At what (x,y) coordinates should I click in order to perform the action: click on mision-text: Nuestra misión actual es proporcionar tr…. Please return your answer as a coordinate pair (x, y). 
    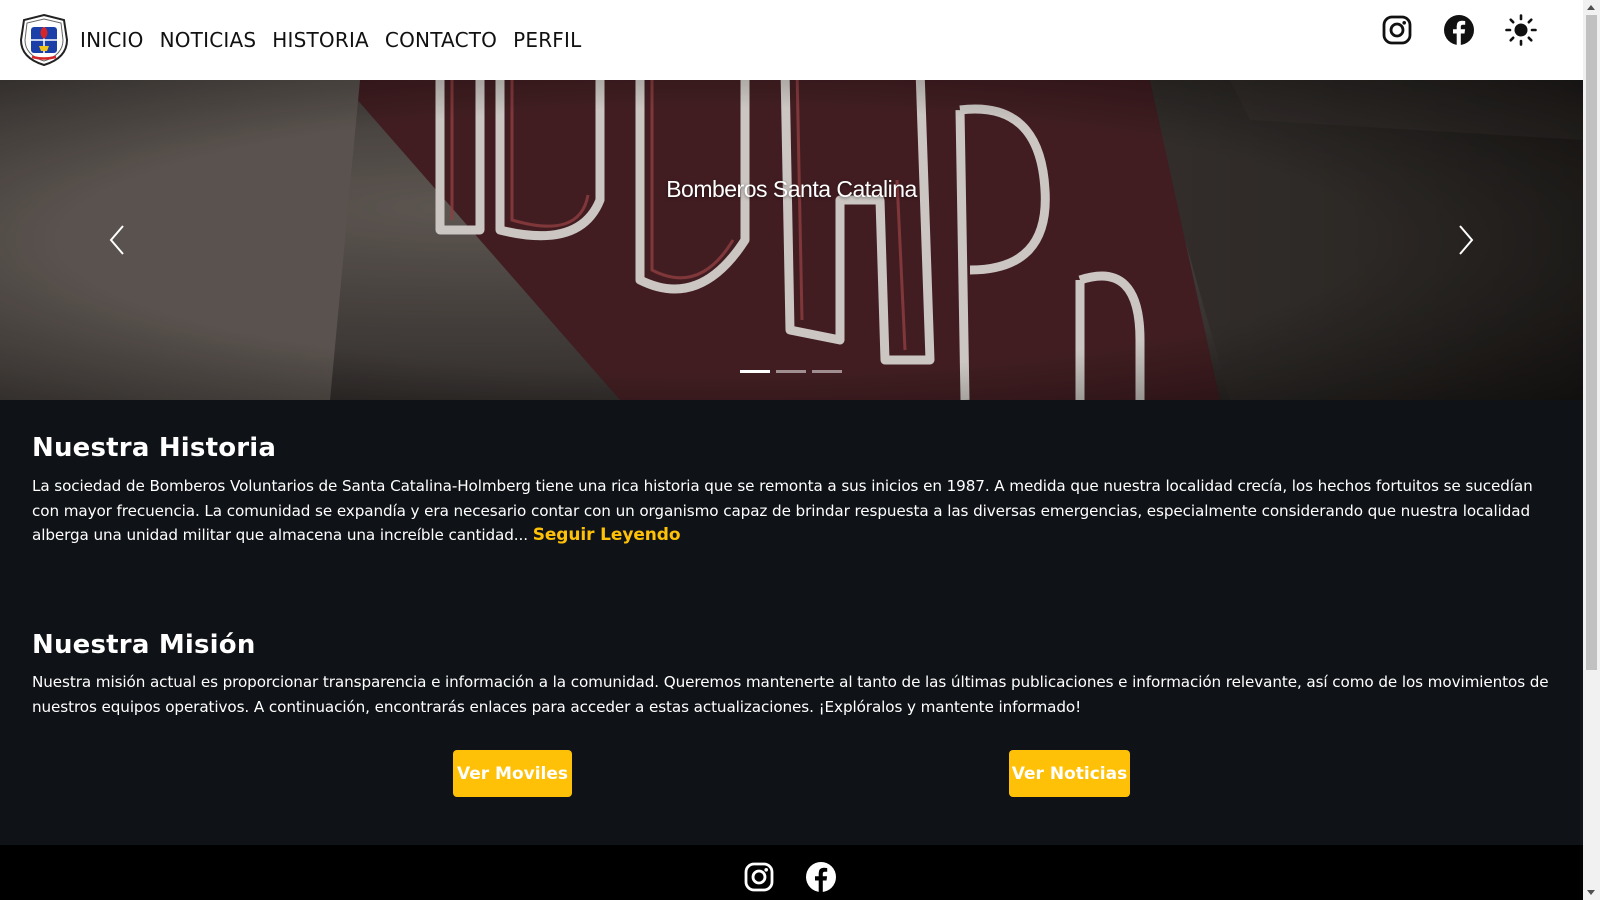
    Looking at the image, I should click on (790, 694).